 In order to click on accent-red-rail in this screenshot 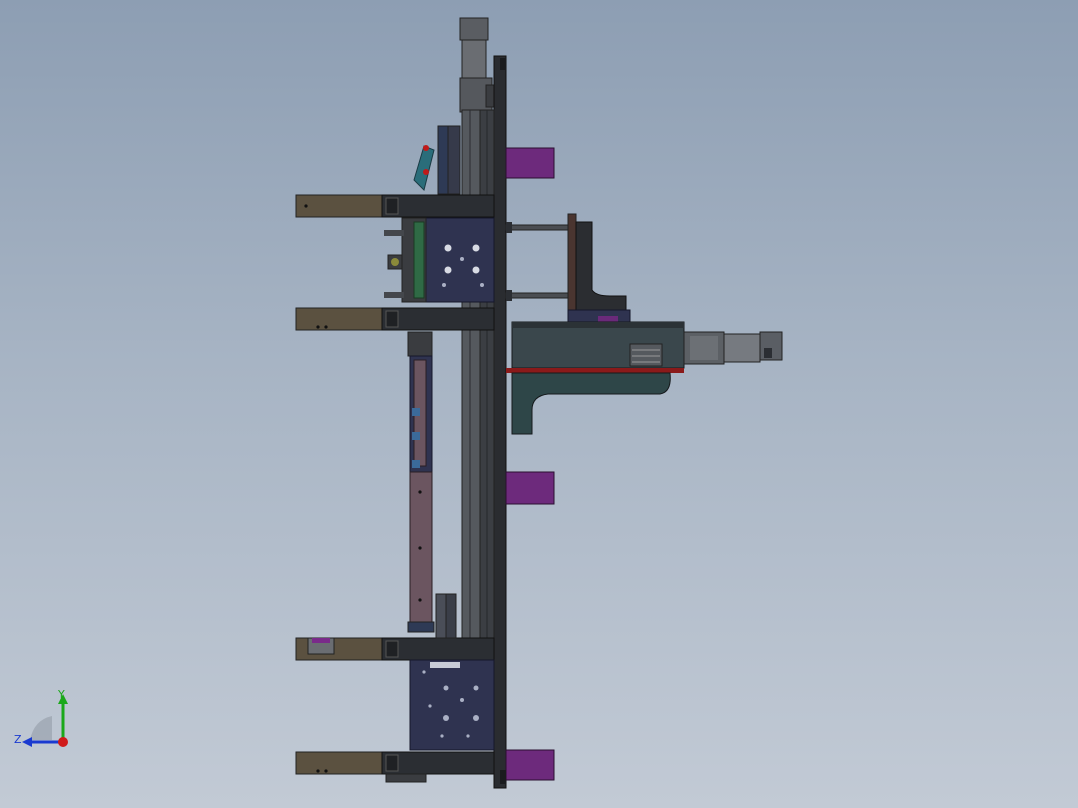, I will do `click(595, 370)`.